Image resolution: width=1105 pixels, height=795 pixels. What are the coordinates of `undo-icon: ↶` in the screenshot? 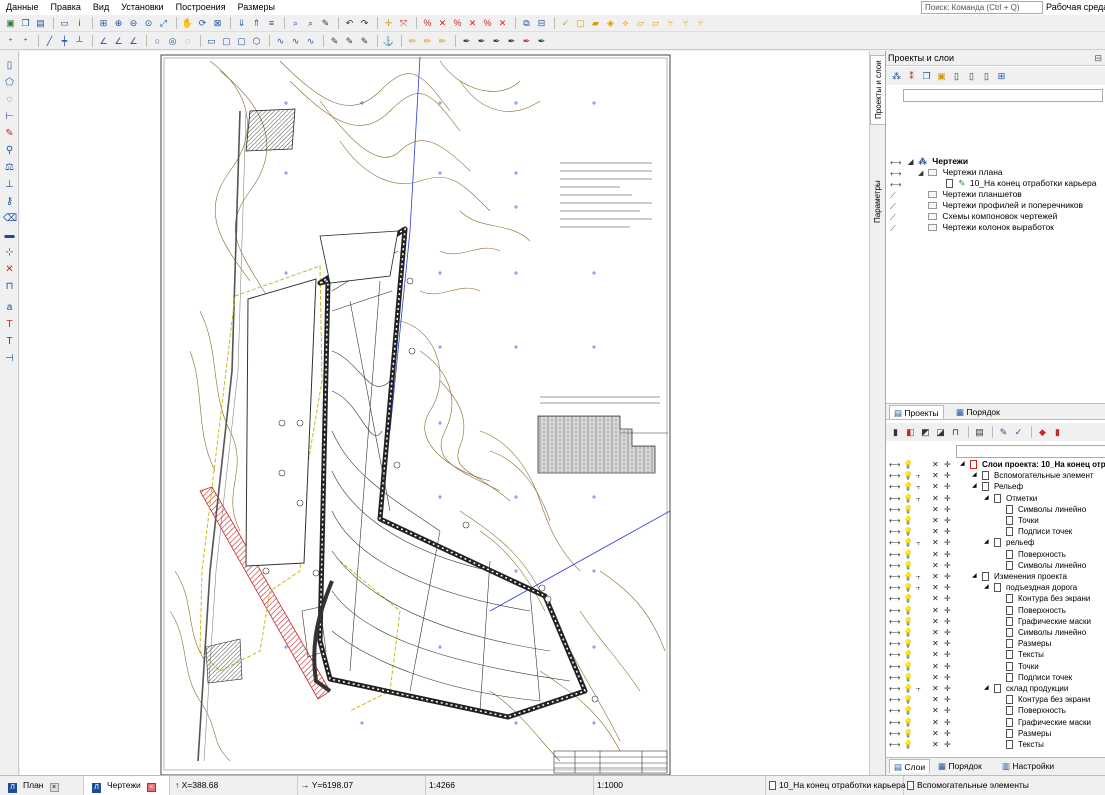 It's located at (349, 23).